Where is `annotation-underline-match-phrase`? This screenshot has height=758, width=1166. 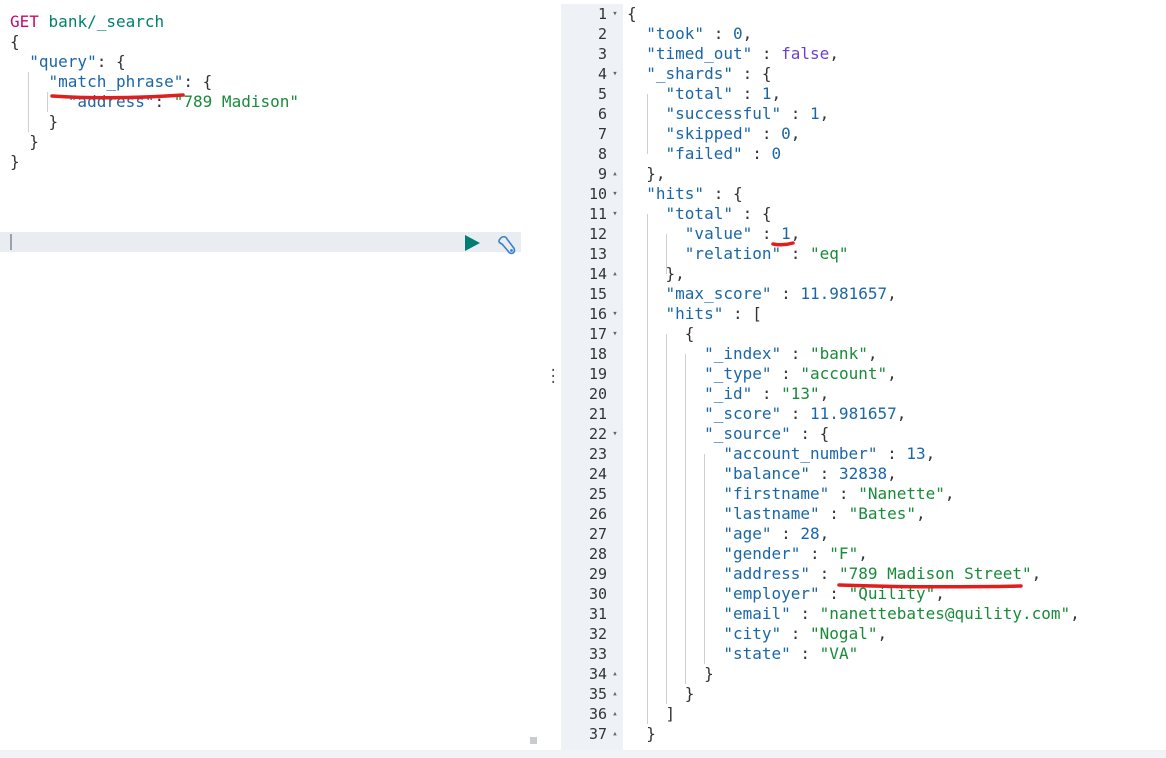
annotation-underline-match-phrase is located at coordinates (117, 96).